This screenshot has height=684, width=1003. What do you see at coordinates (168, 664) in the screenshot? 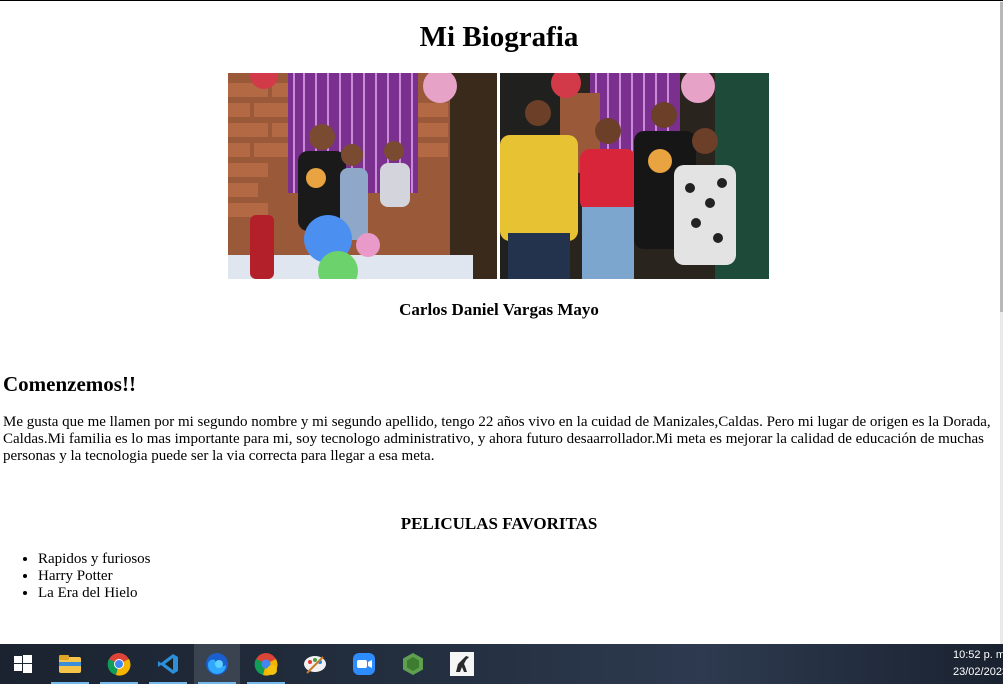
I see `vscode-icon` at bounding box center [168, 664].